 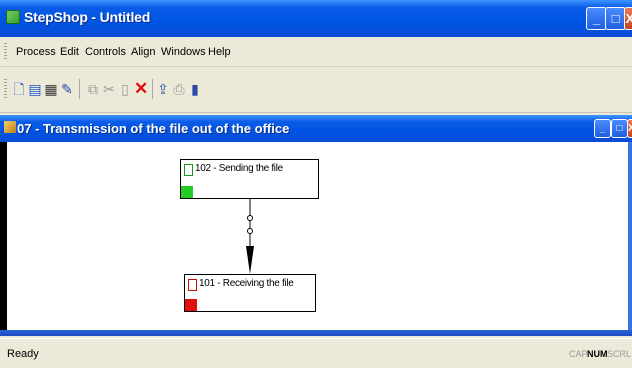 I want to click on caps-lock-indicator: CAP, so click(x=578, y=354).